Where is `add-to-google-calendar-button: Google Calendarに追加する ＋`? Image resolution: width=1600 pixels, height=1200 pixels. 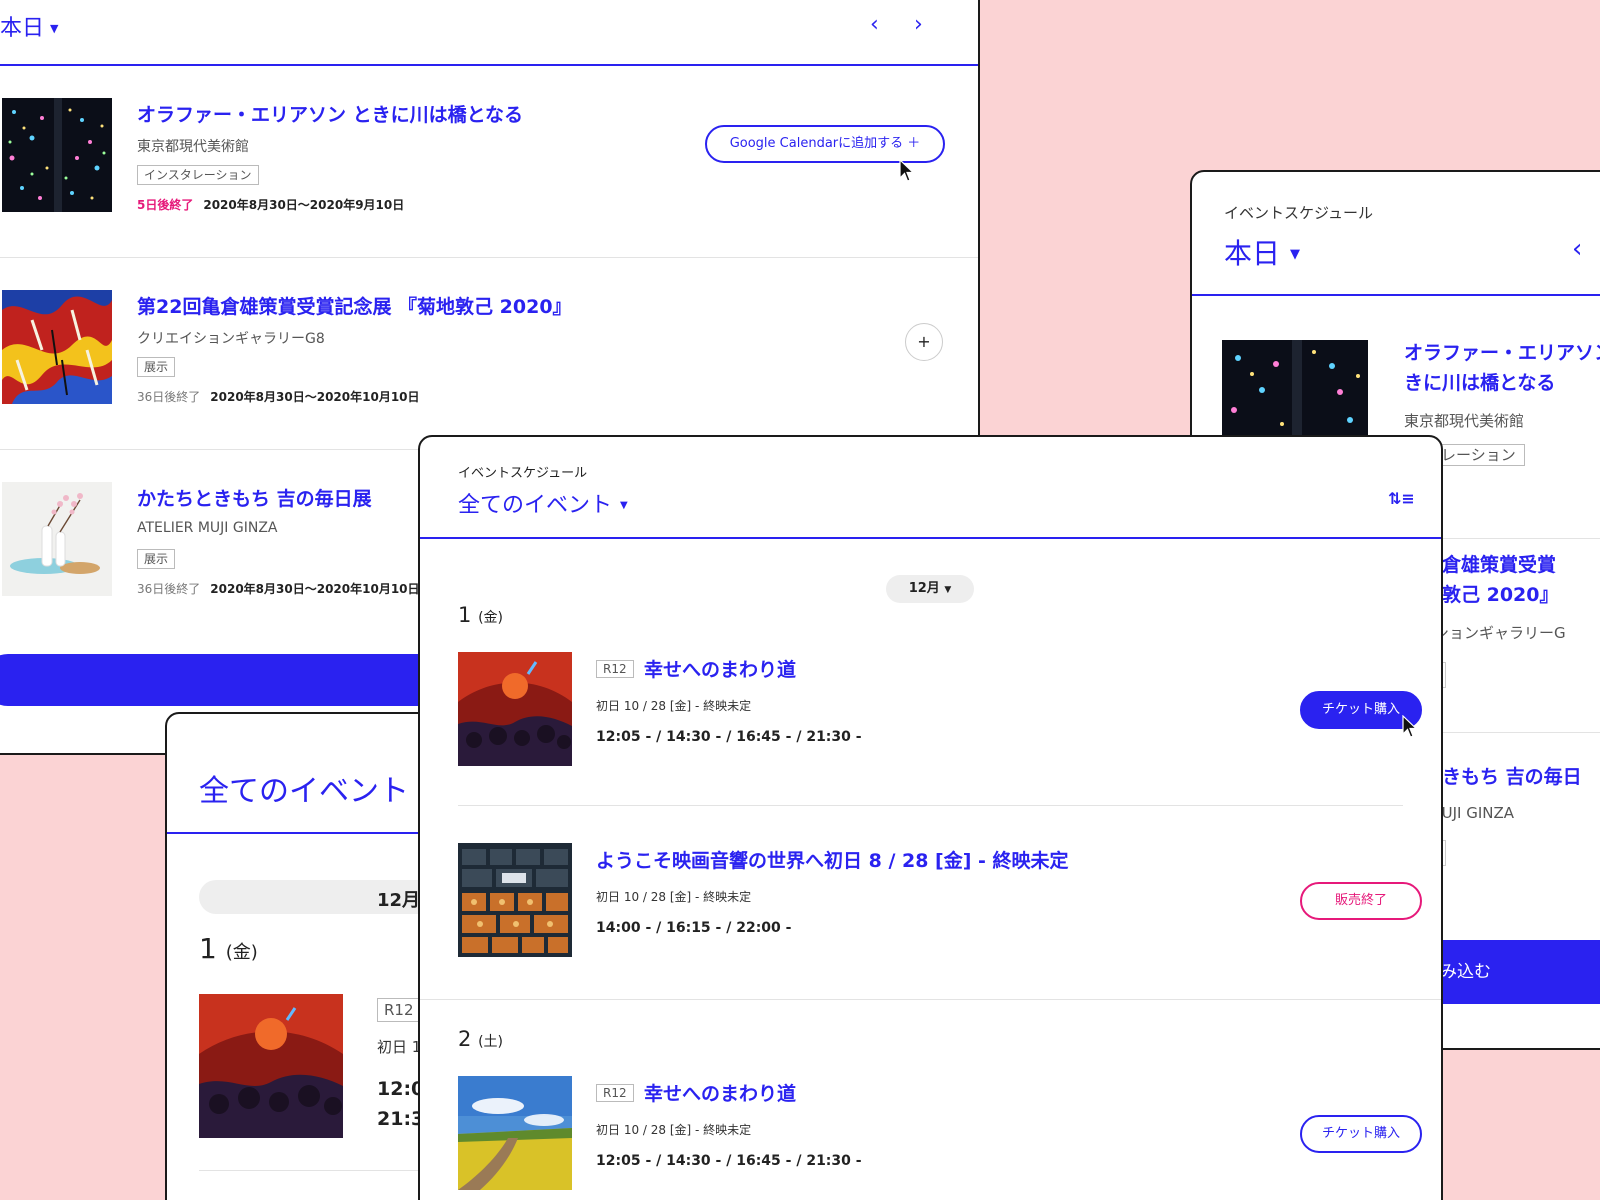
add-to-google-calendar-button: Google Calendarに追加する ＋ is located at coordinates (825, 144).